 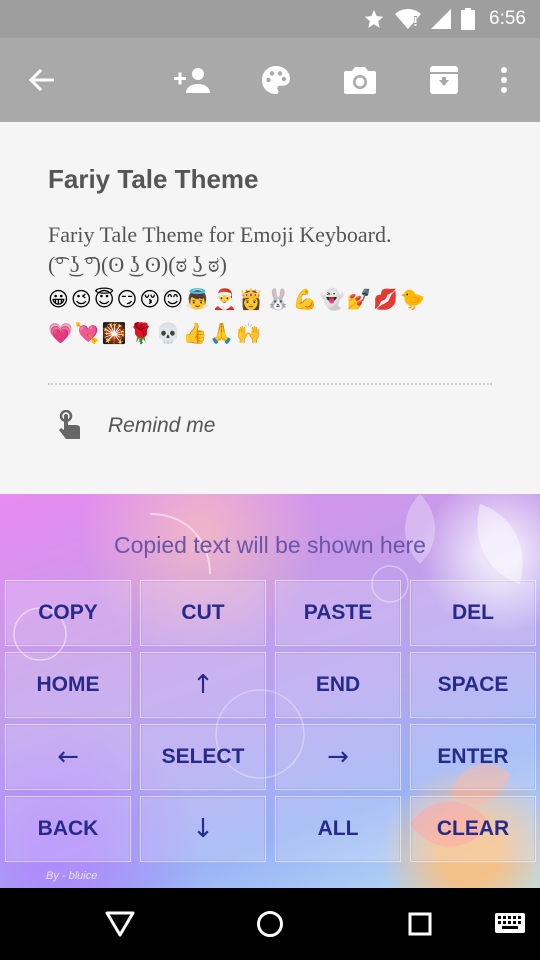 I want to click on camera-icon, so click(x=360, y=80).